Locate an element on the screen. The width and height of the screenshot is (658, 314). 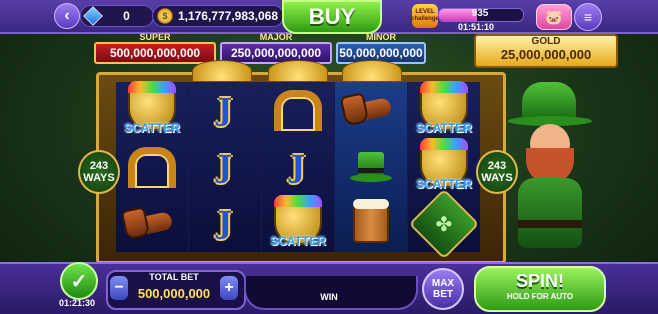
coin-count: 1,176,777,983,068 is located at coordinates (228, 16).